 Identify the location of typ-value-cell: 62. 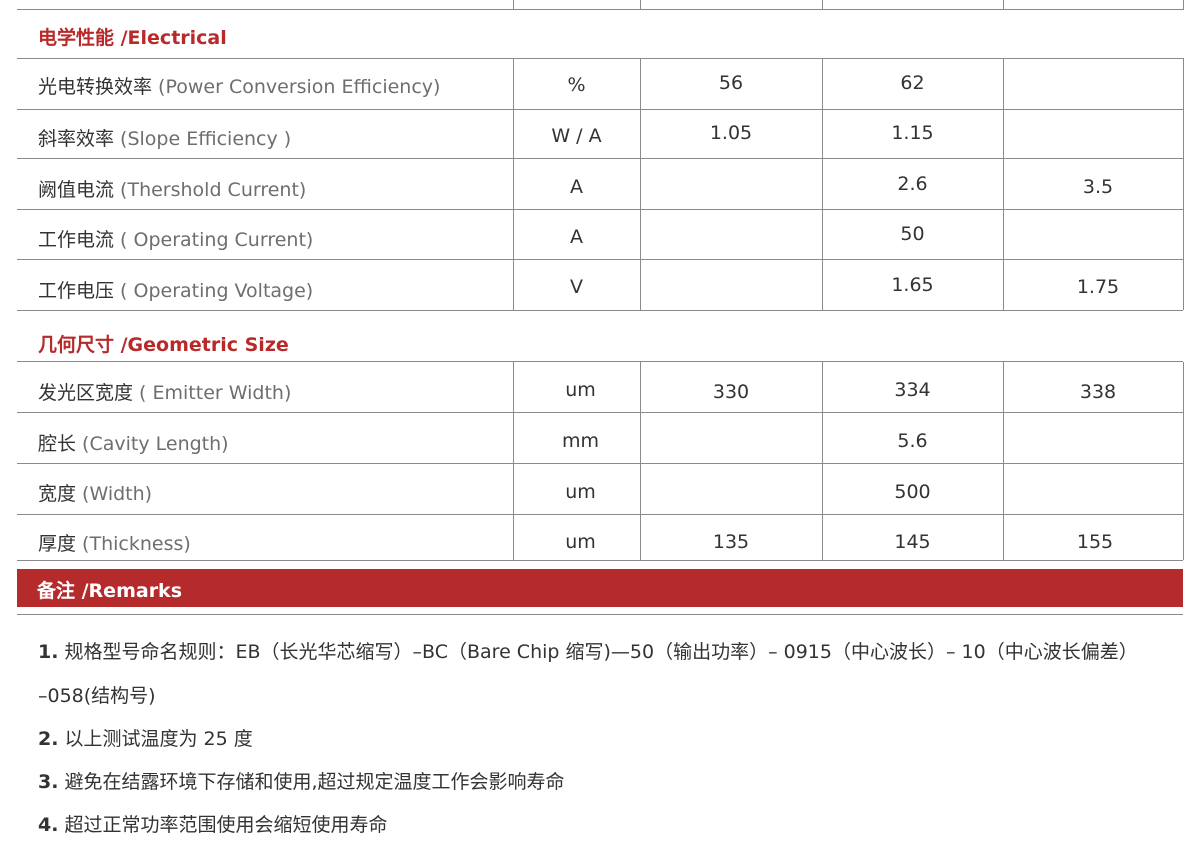
(912, 83).